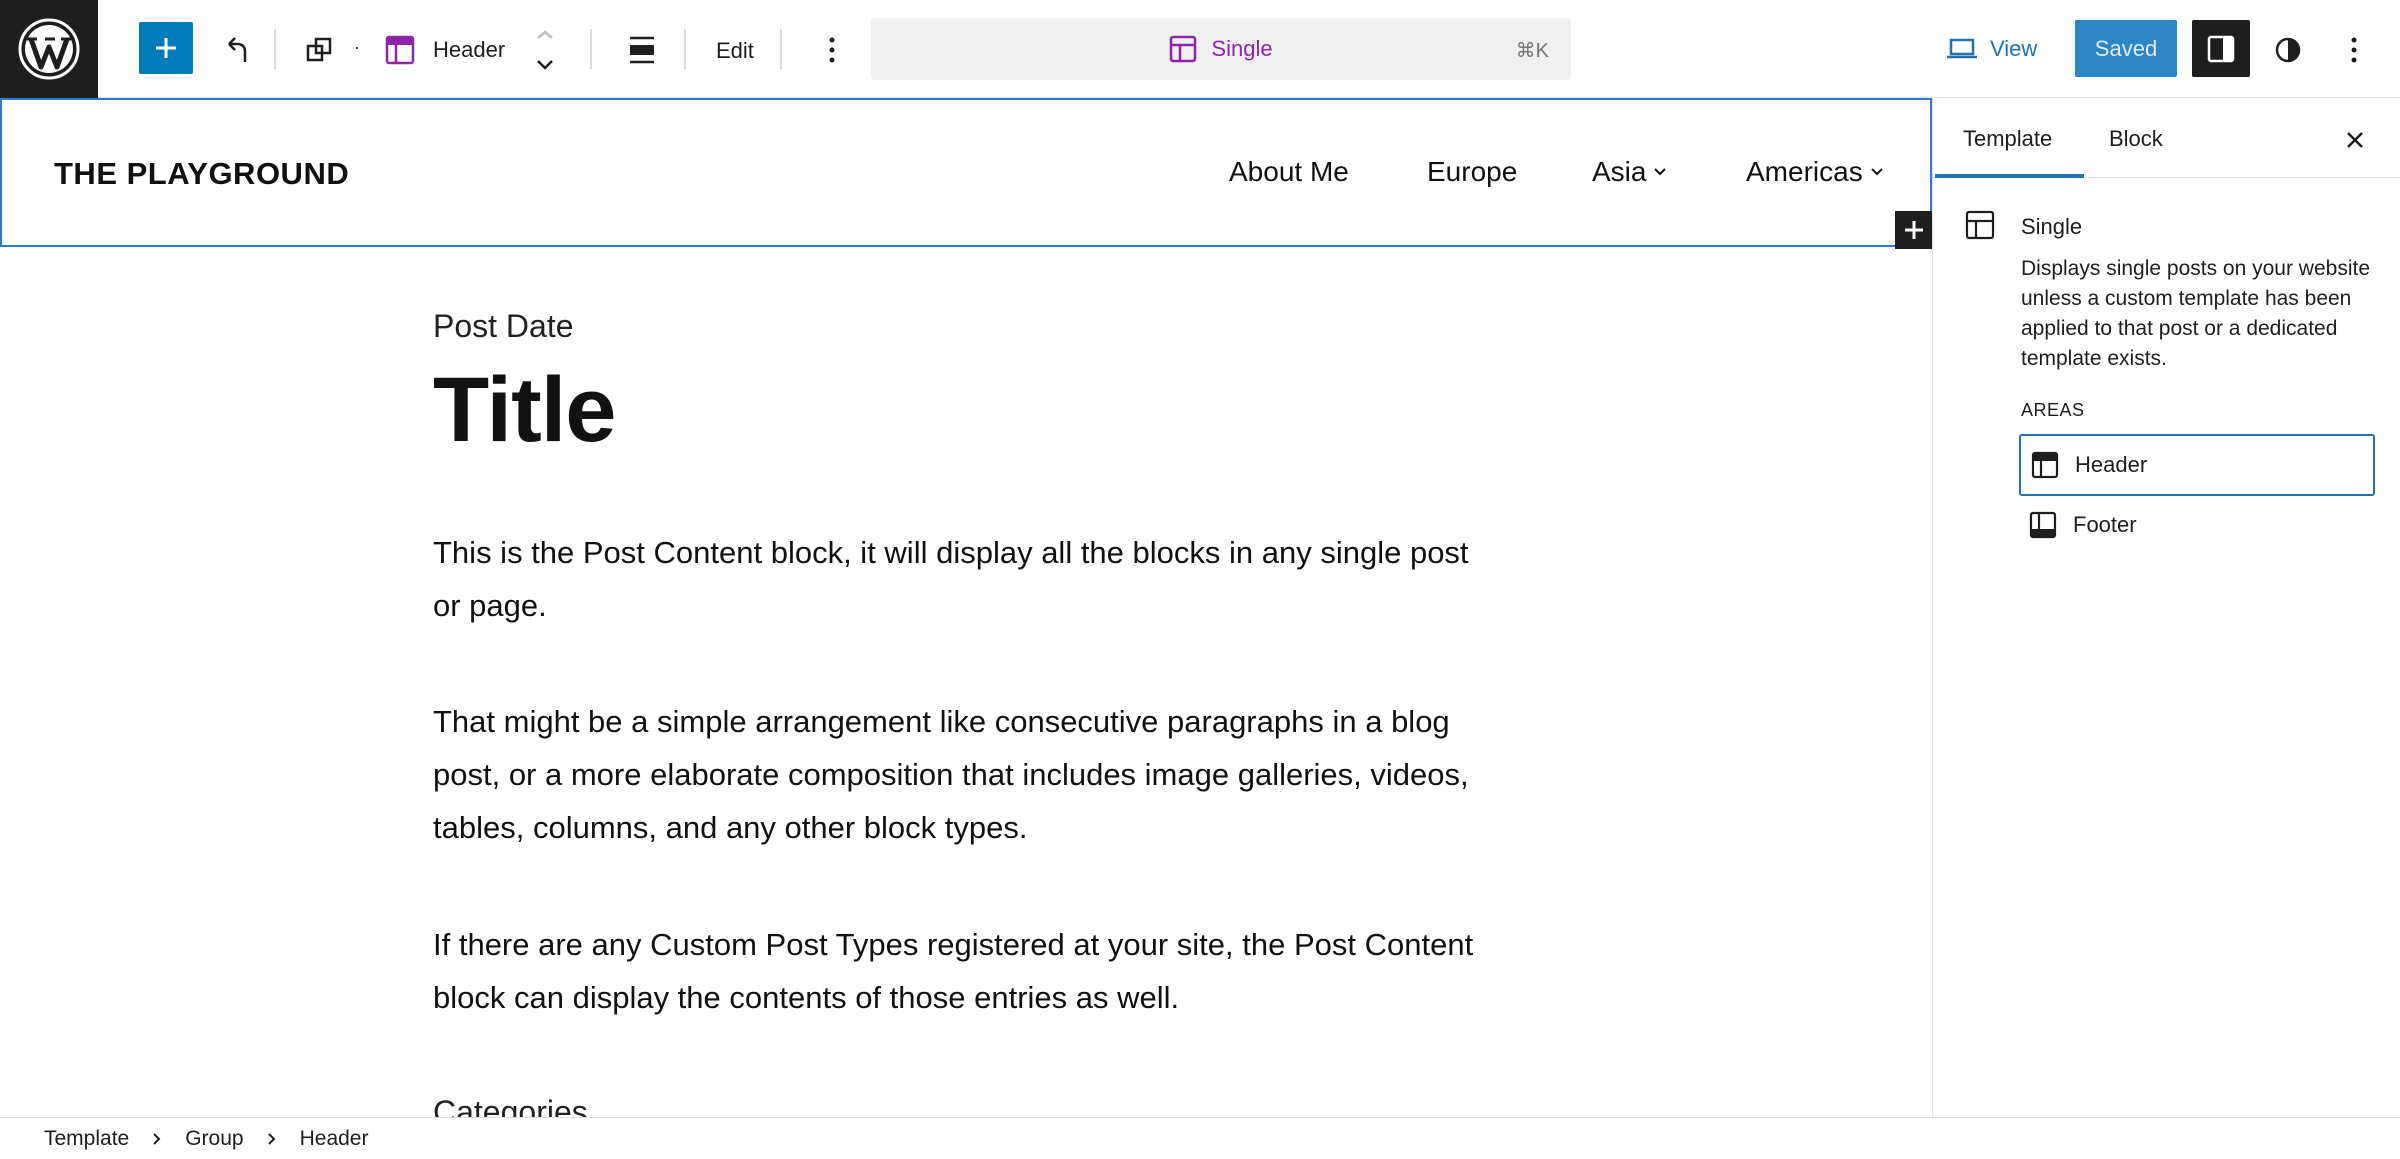  I want to click on nav-item-americas: Americas, so click(1815, 172).